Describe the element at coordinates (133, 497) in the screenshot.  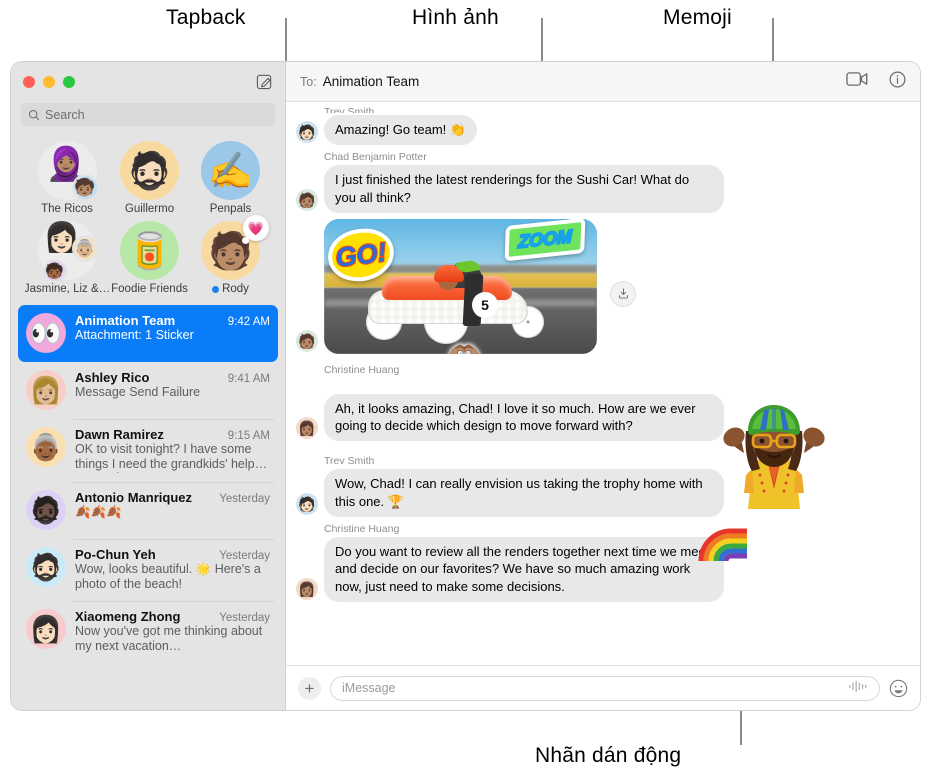
I see `conversation-name: Antonio Manriquez` at that location.